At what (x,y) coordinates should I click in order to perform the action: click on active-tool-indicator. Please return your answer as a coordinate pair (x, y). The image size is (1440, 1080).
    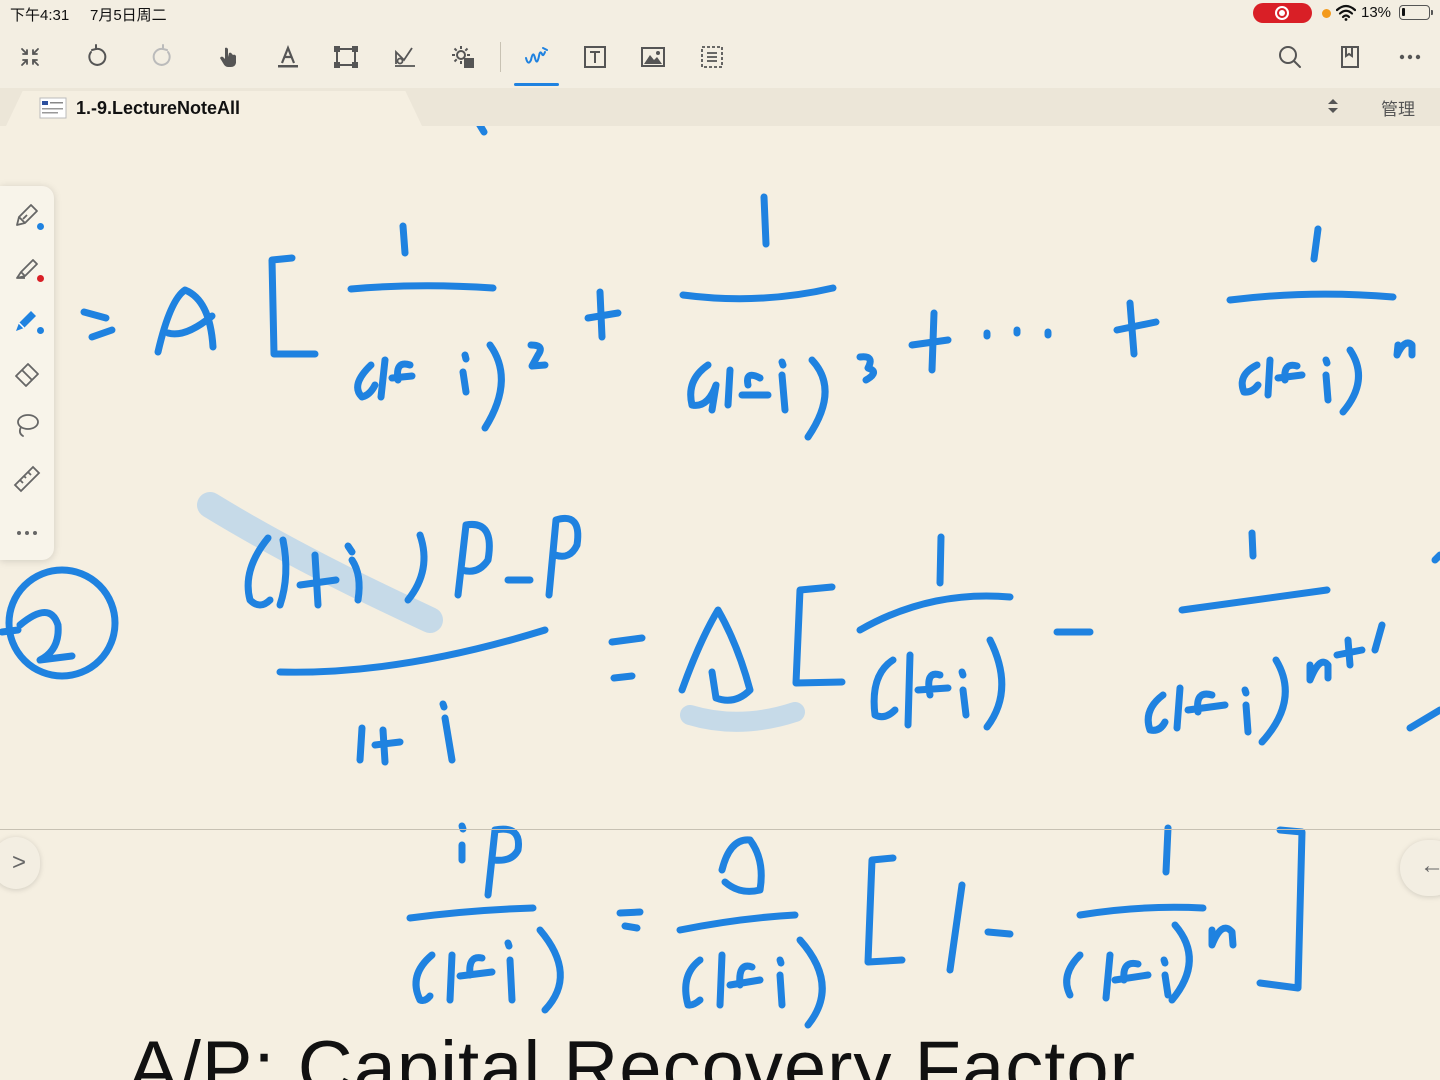
    Looking at the image, I should click on (536, 84).